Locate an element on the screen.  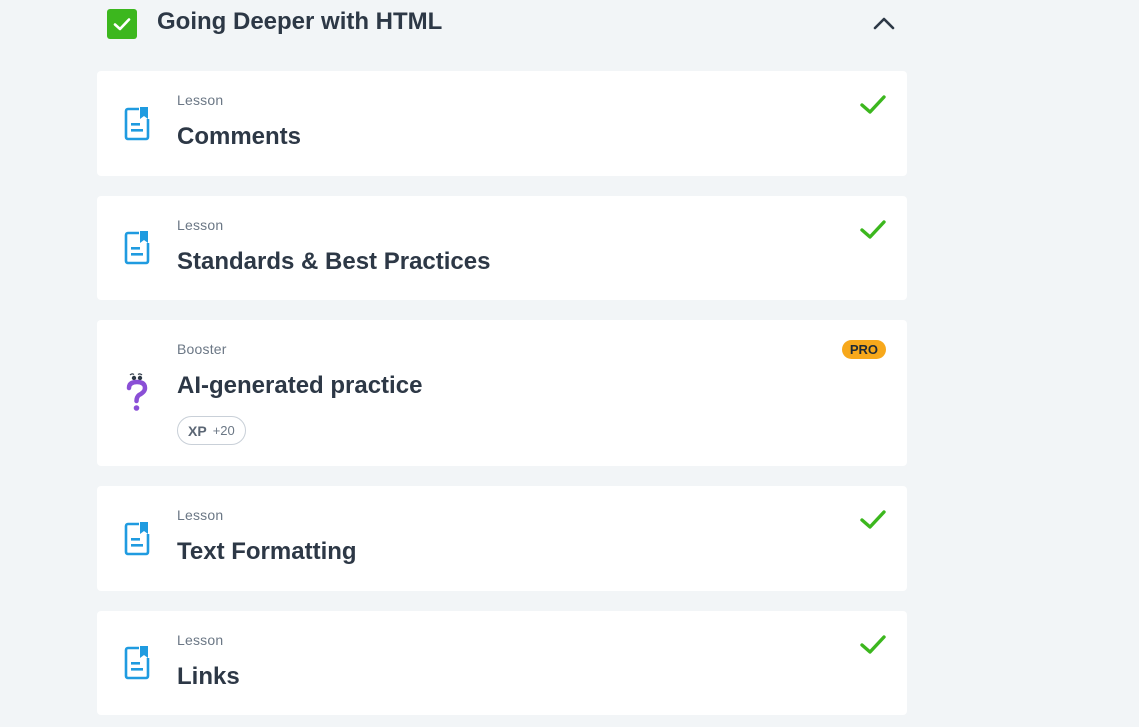
question-mark-icon is located at coordinates (137, 393).